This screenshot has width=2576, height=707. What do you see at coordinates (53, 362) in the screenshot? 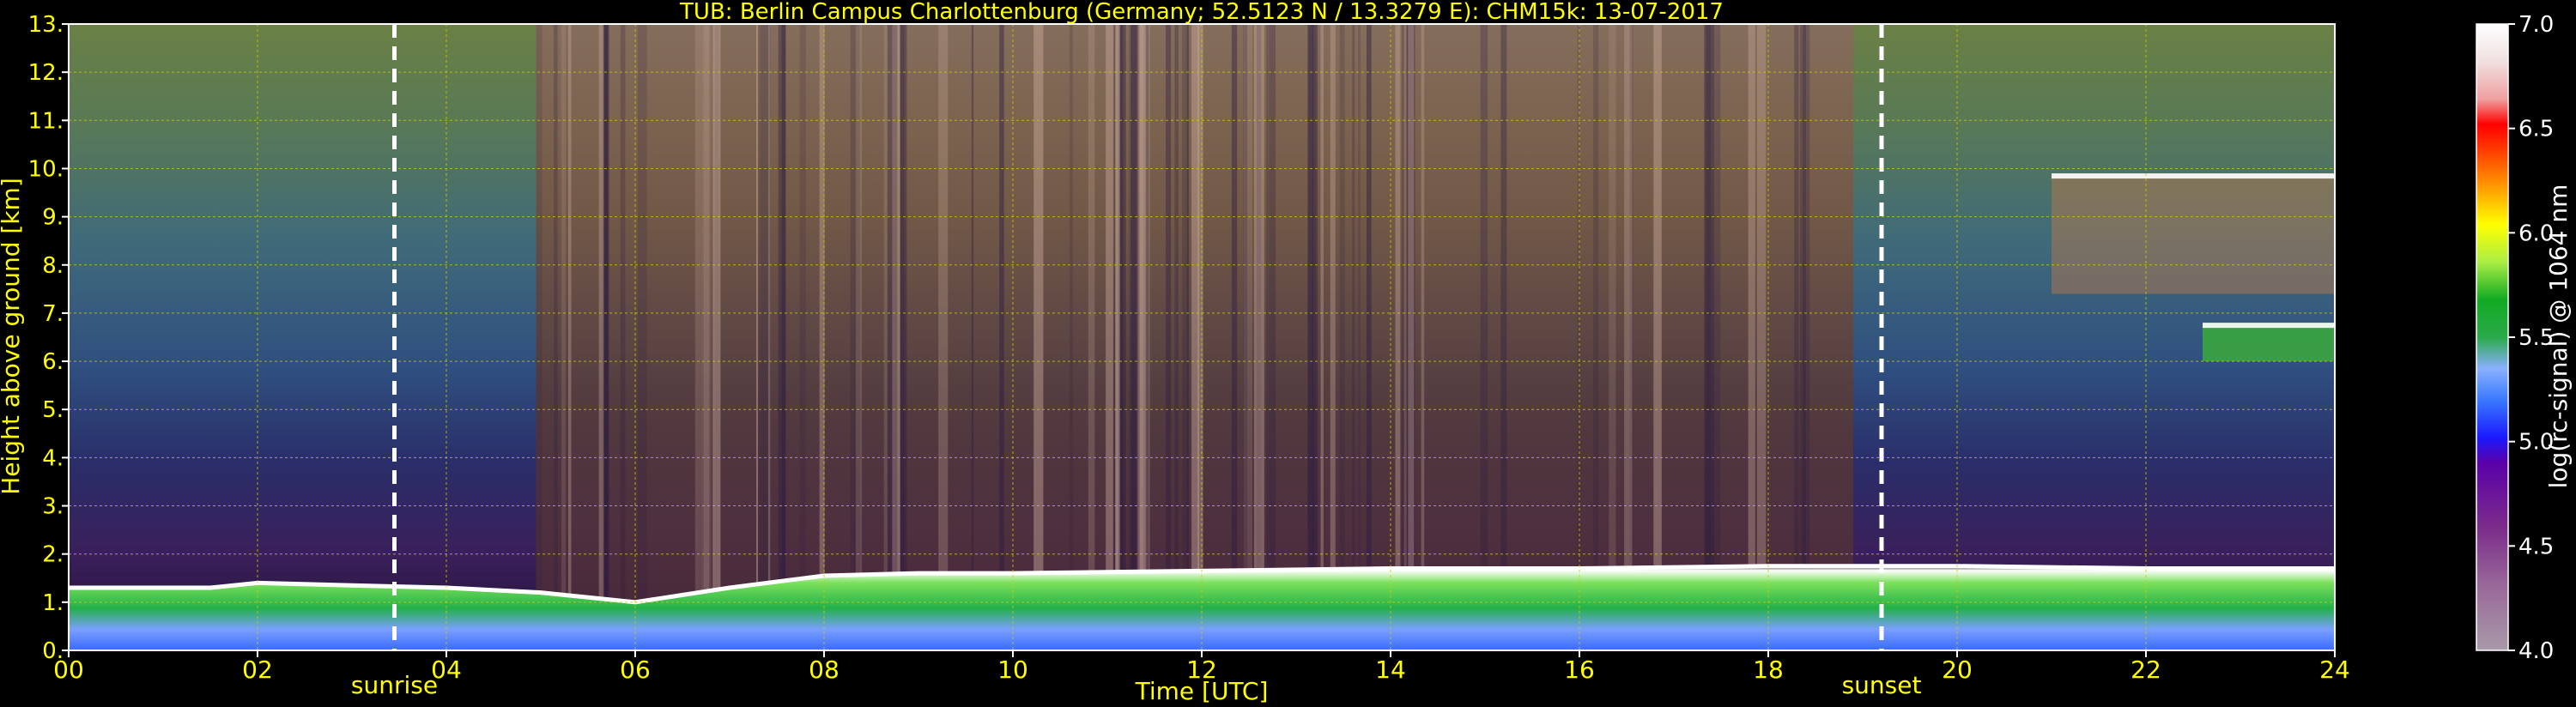
I see `y-tick-label: 6.` at bounding box center [53, 362].